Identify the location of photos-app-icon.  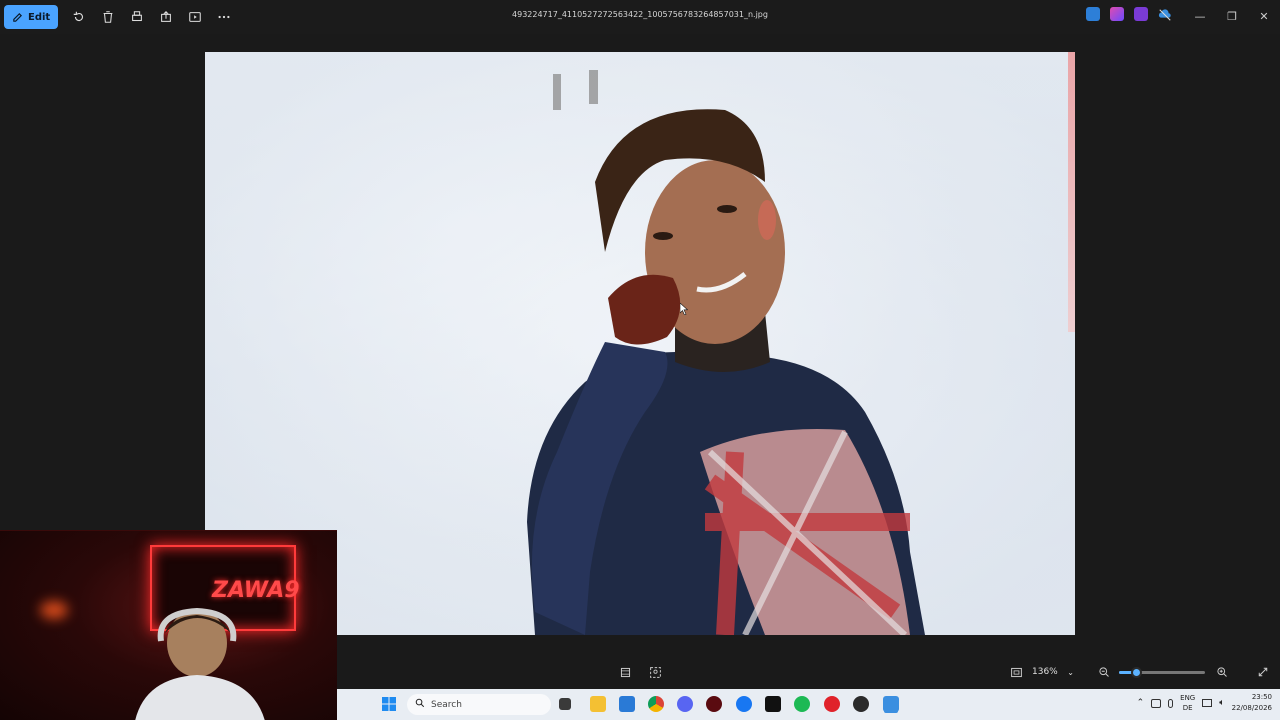
(1093, 14).